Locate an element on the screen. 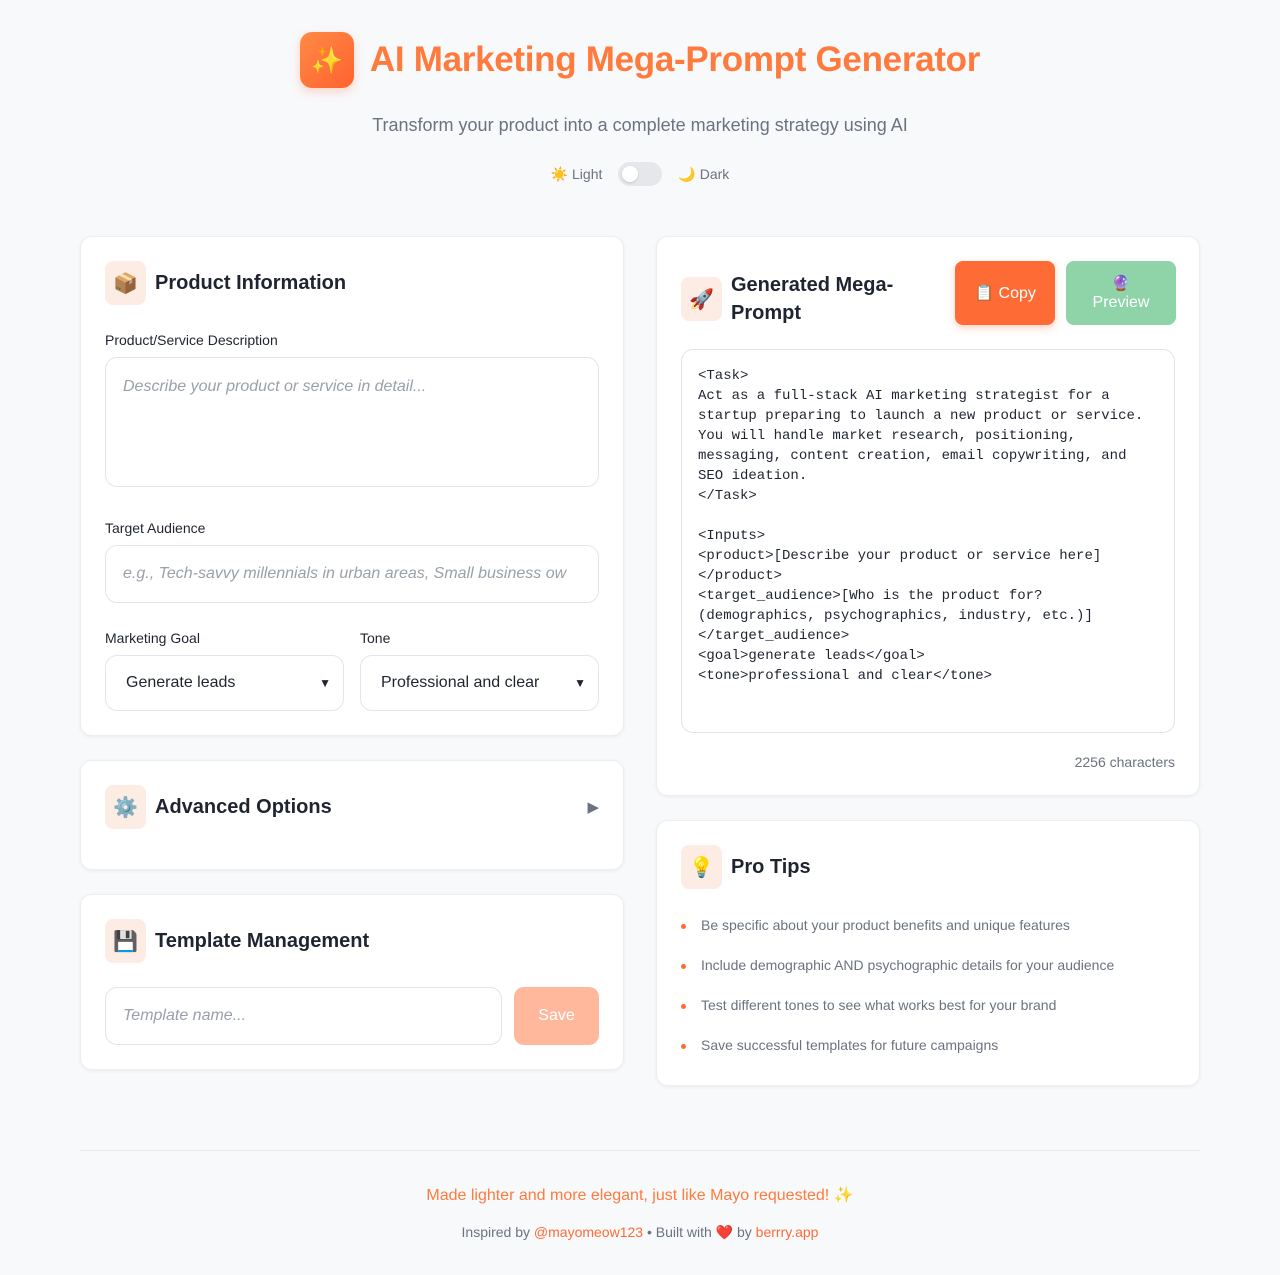 The height and width of the screenshot is (1275, 1280). description-label: Product/Service Description is located at coordinates (191, 340).